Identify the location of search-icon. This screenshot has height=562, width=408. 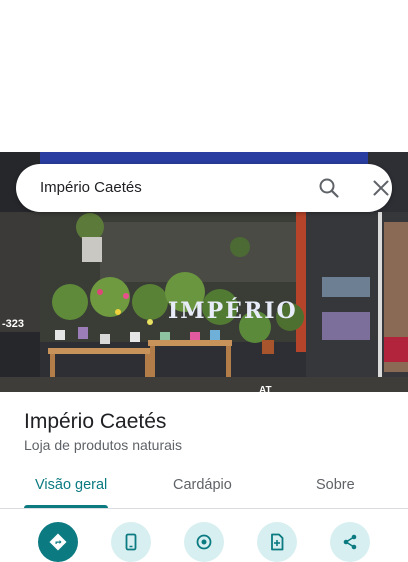
(329, 188).